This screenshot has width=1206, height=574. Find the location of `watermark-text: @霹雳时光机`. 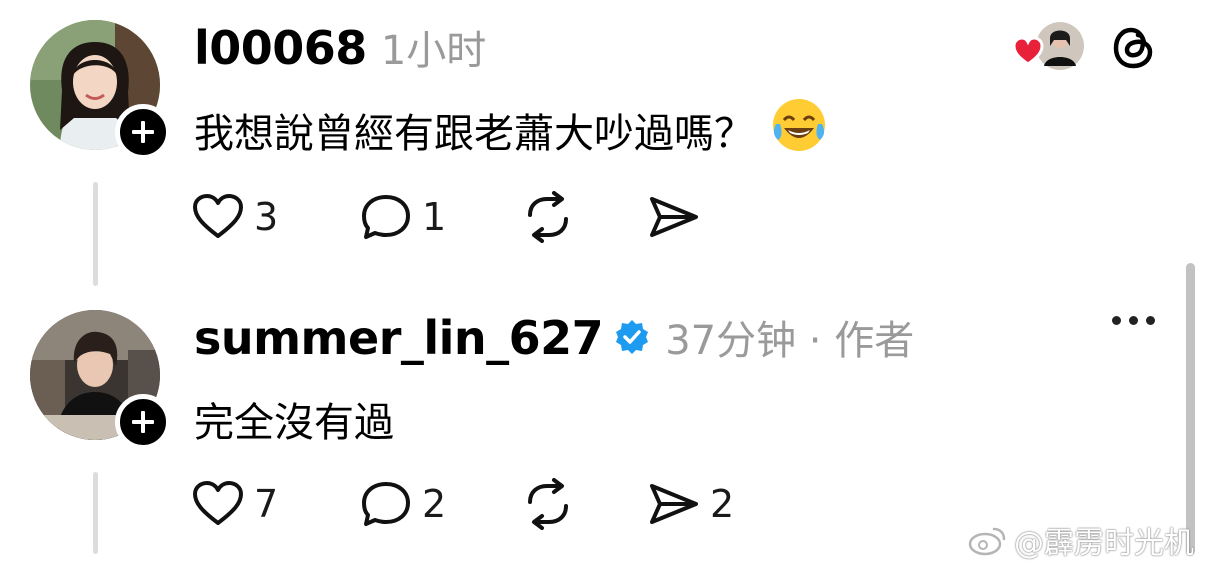

watermark-text: @霹雳时光机 is located at coordinates (1104, 543).